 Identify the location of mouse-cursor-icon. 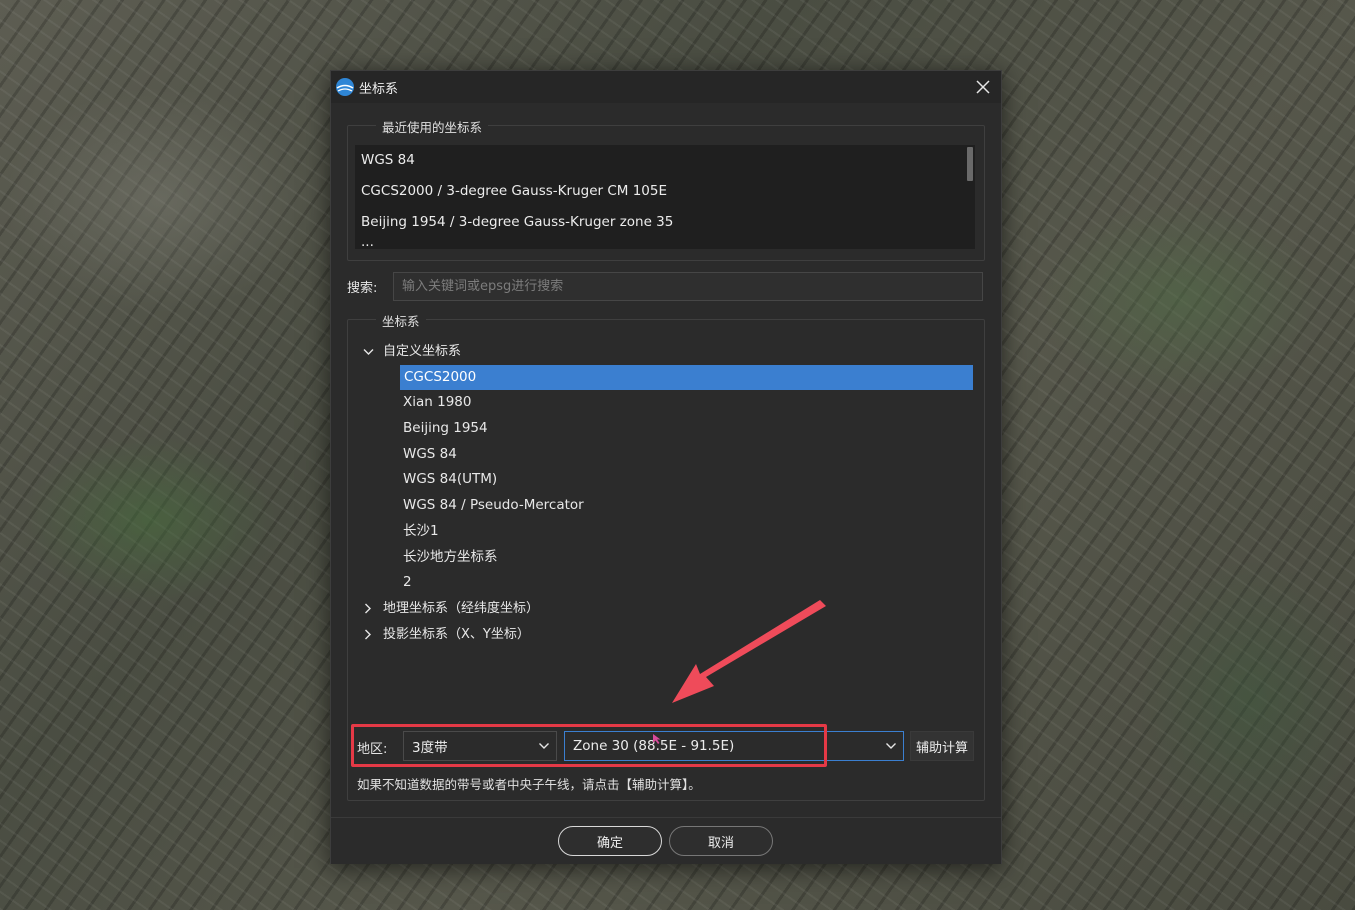
(657, 739).